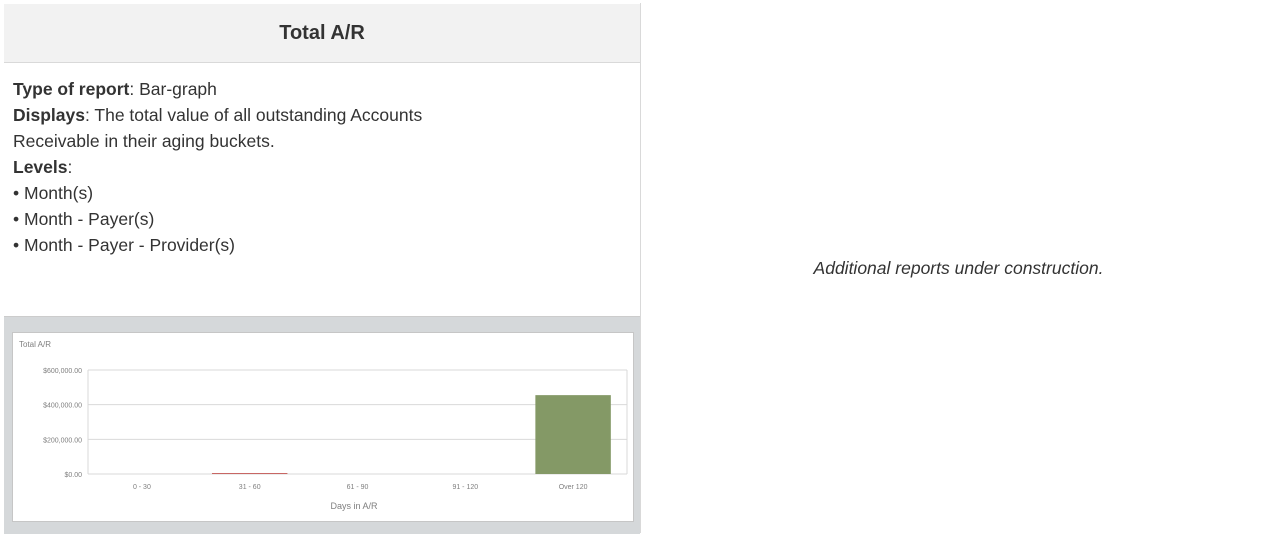 The width and height of the screenshot is (1277, 534). I want to click on report-displays-label: Displays, so click(49, 115).